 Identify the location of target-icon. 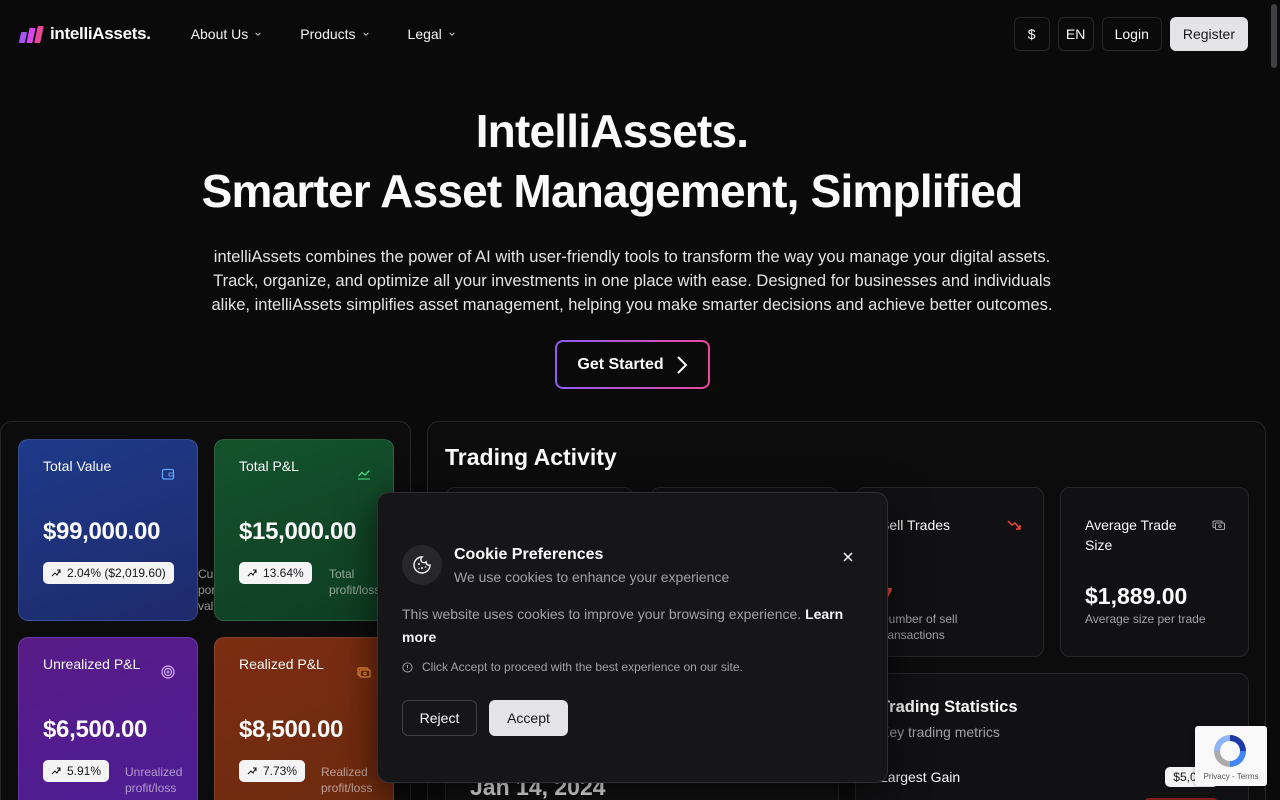
(168, 672).